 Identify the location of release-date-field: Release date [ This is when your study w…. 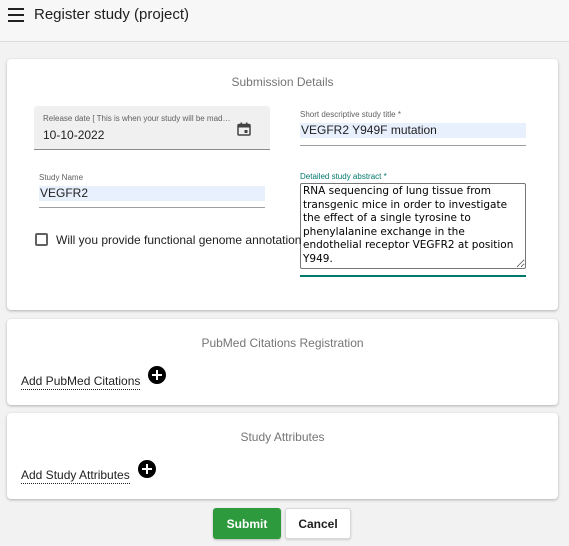
(152, 128).